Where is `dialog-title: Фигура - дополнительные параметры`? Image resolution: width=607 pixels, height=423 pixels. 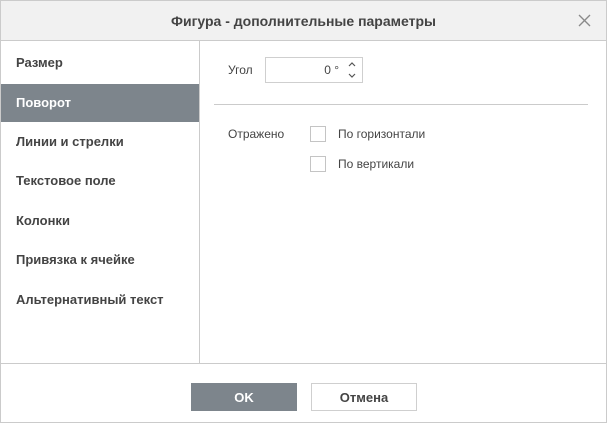
dialog-title: Фигура - дополнительные параметры is located at coordinates (303, 21).